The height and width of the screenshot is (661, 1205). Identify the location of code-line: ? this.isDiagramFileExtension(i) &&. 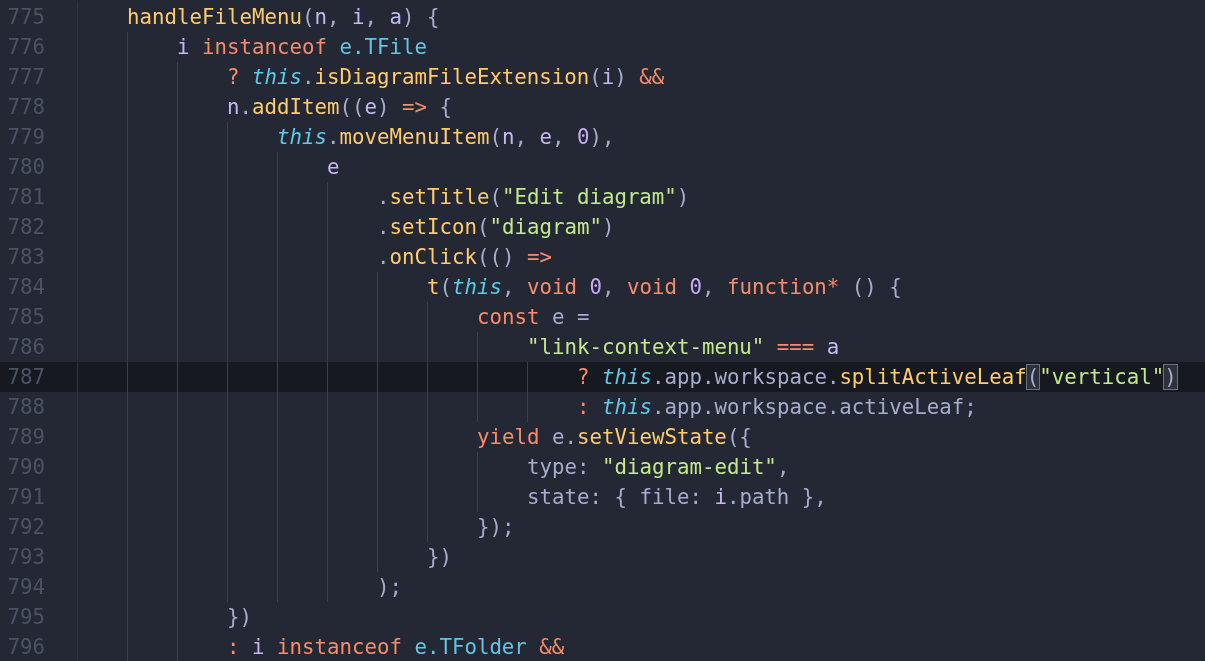
(446, 77).